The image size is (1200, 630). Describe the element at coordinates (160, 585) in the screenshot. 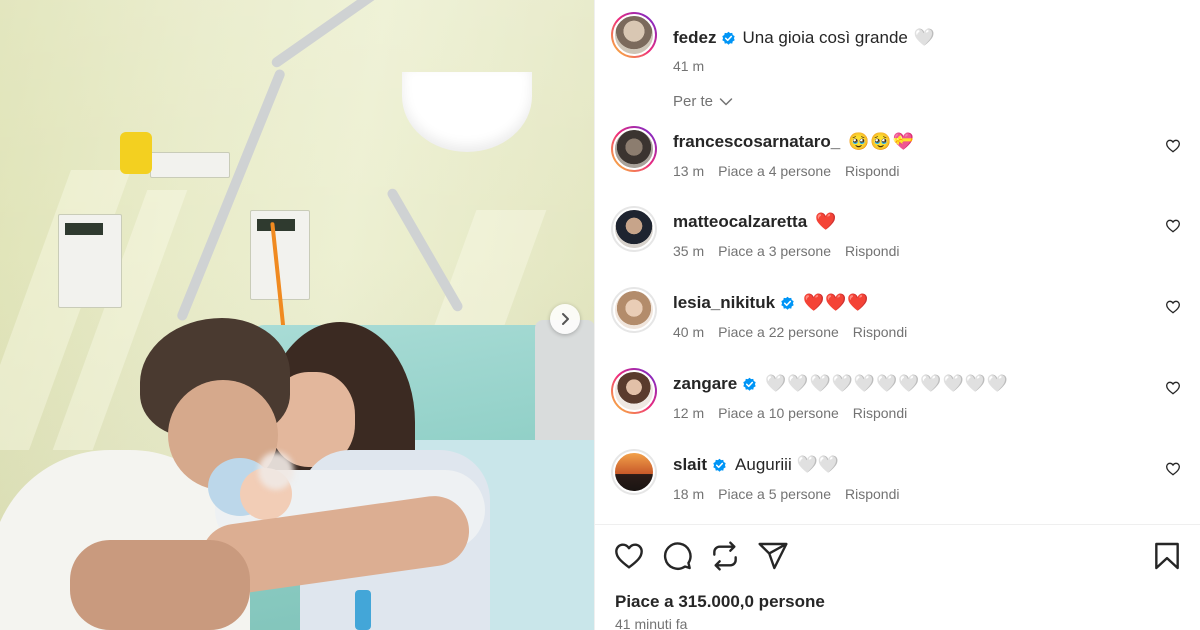

I see `man-arm` at that location.